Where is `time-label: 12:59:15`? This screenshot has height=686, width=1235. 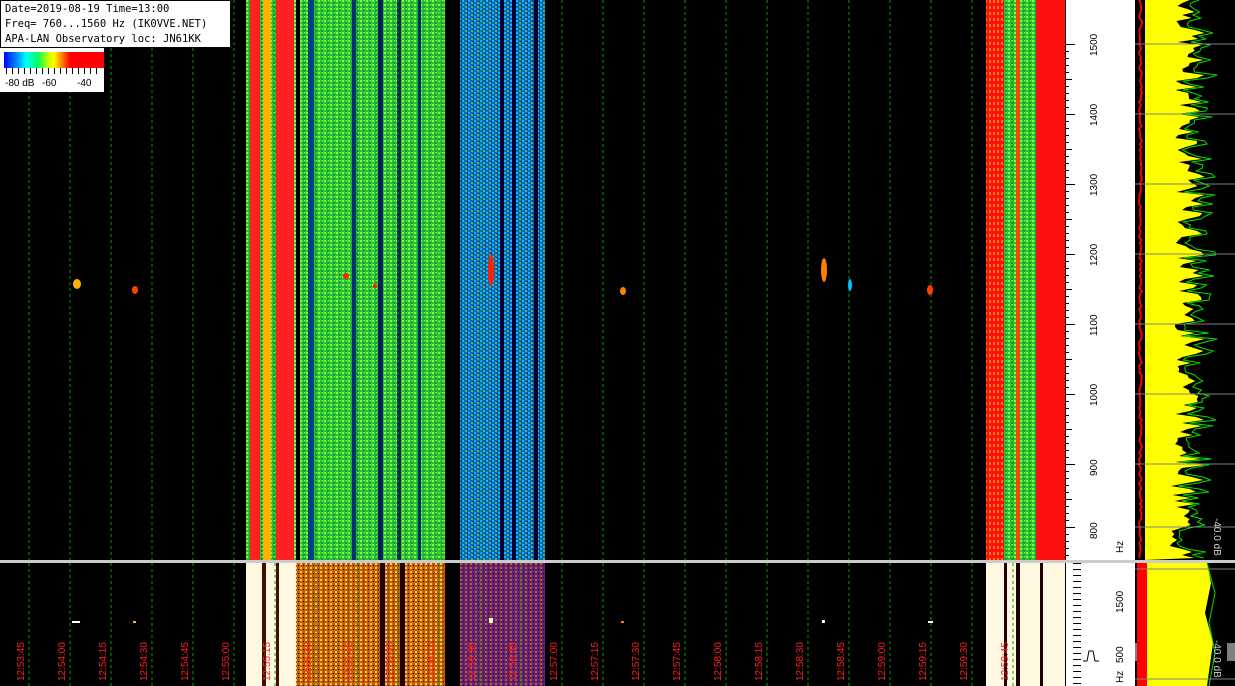
time-label: 12:59:15 is located at coordinates (923, 661).